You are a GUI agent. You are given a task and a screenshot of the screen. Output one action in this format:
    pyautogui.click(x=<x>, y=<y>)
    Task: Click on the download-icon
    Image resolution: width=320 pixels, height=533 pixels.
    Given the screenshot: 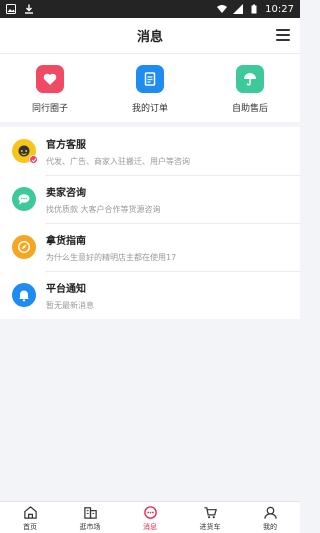 What is the action you would take?
    pyautogui.click(x=29, y=9)
    